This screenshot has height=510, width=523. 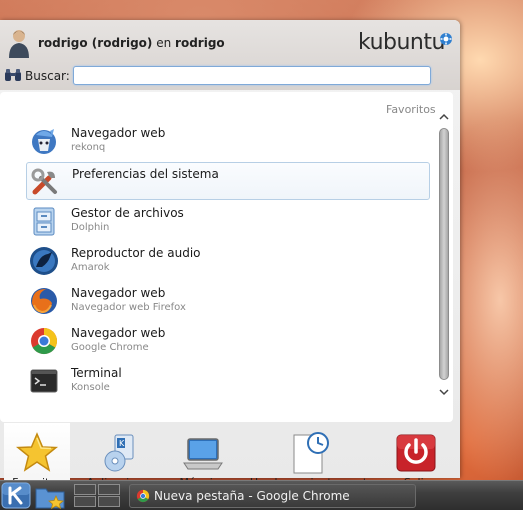 I want to click on user-avatar-icon, so click(x=19, y=44).